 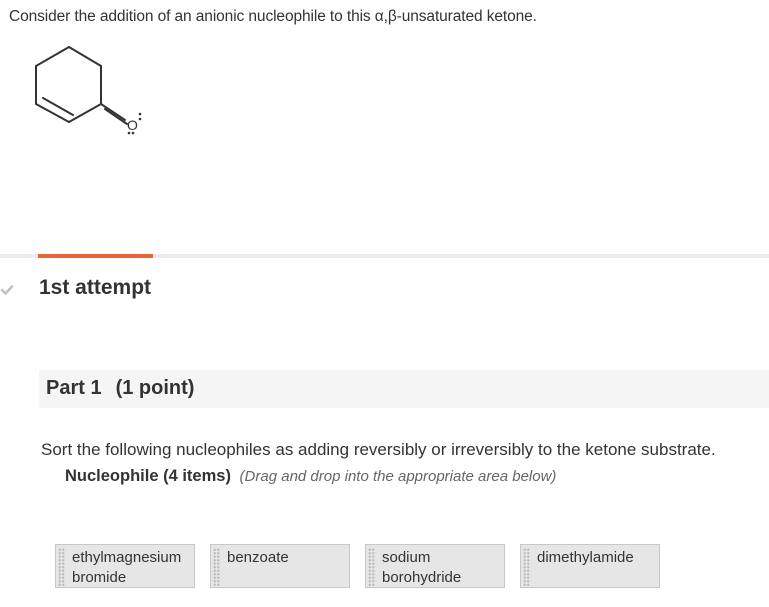 I want to click on drag-item: dimethylamide, so click(x=590, y=566).